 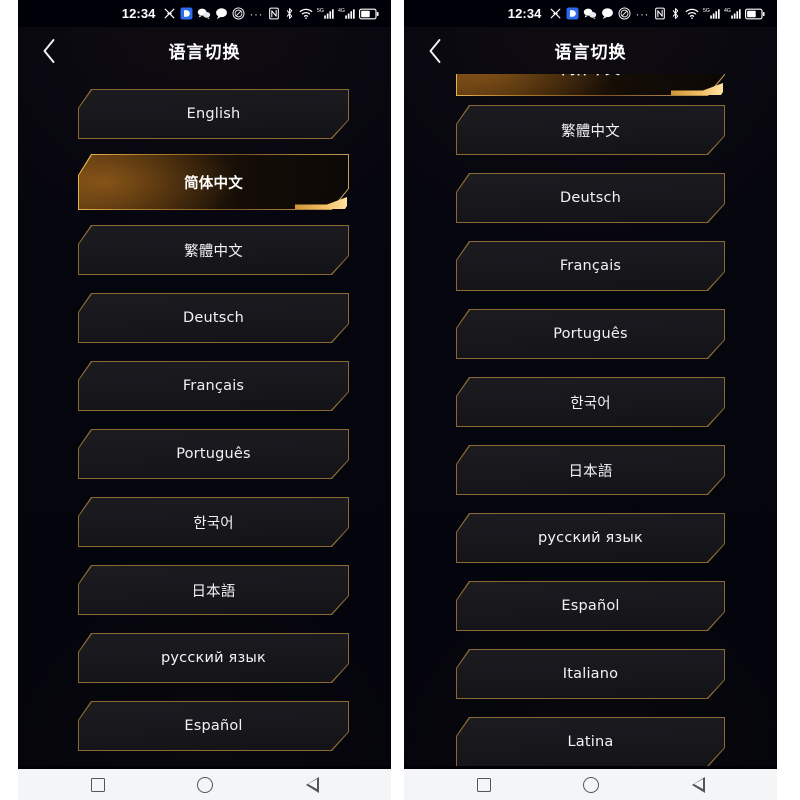 I want to click on language-option-label: English, so click(x=213, y=114).